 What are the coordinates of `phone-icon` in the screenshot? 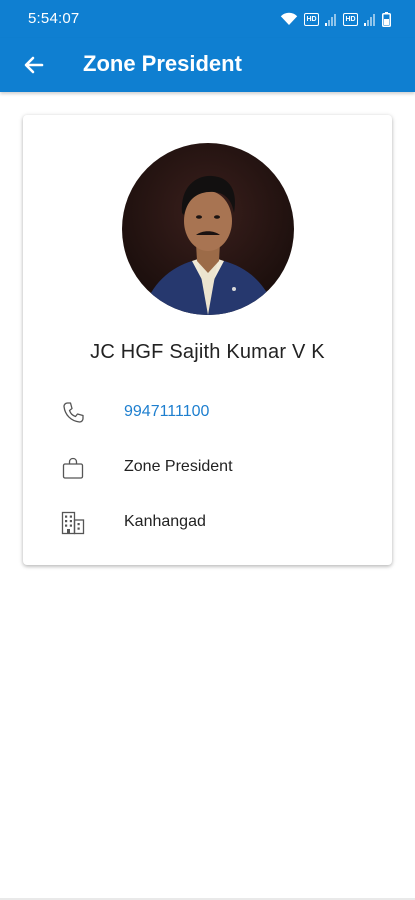 It's located at (73, 412).